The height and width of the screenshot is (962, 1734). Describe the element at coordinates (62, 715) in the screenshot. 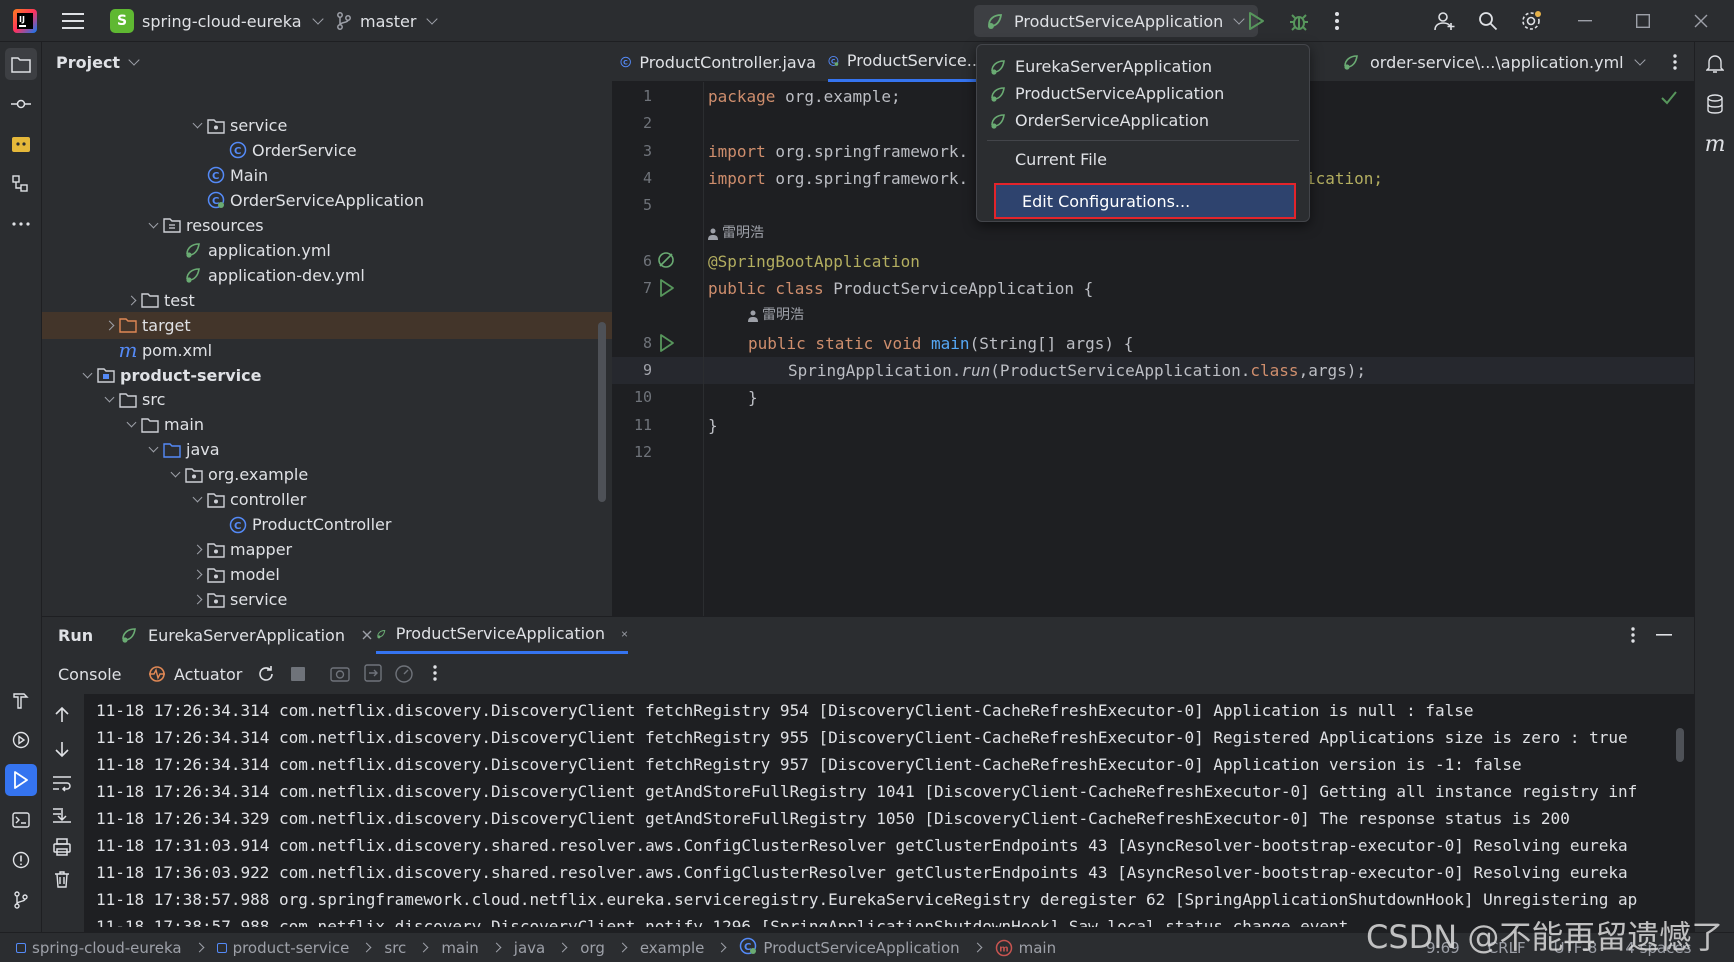

I see `scroll-up-icon` at that location.